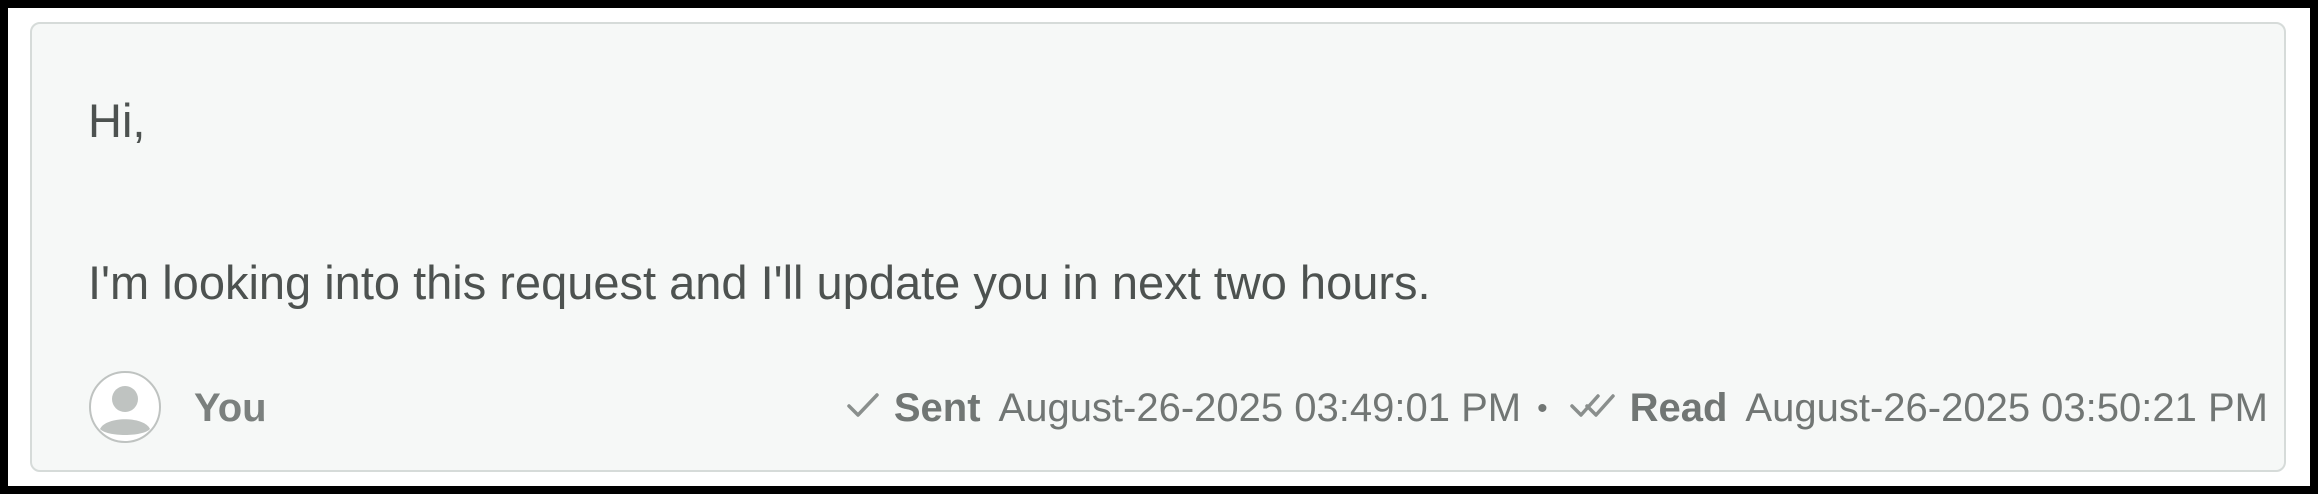  Describe the element at coordinates (937, 408) in the screenshot. I see `sent-label: Sent` at that location.